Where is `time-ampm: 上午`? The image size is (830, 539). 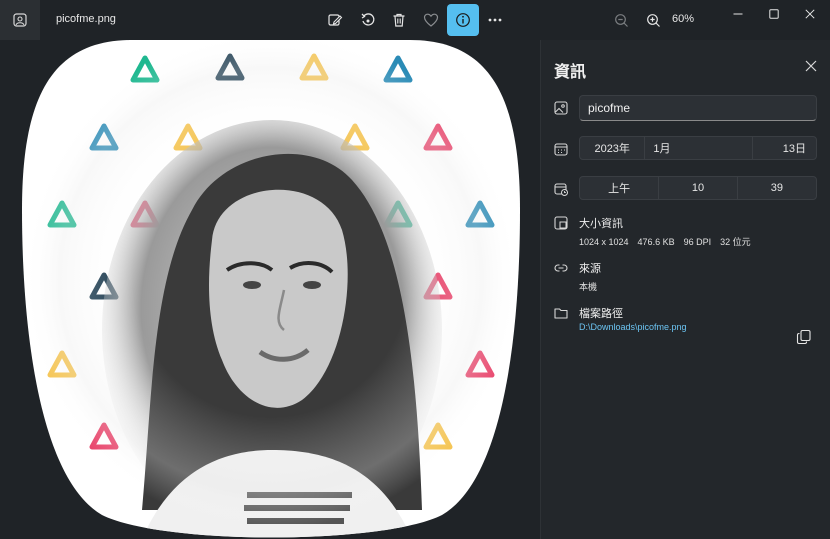
time-ampm: 上午 is located at coordinates (620, 188).